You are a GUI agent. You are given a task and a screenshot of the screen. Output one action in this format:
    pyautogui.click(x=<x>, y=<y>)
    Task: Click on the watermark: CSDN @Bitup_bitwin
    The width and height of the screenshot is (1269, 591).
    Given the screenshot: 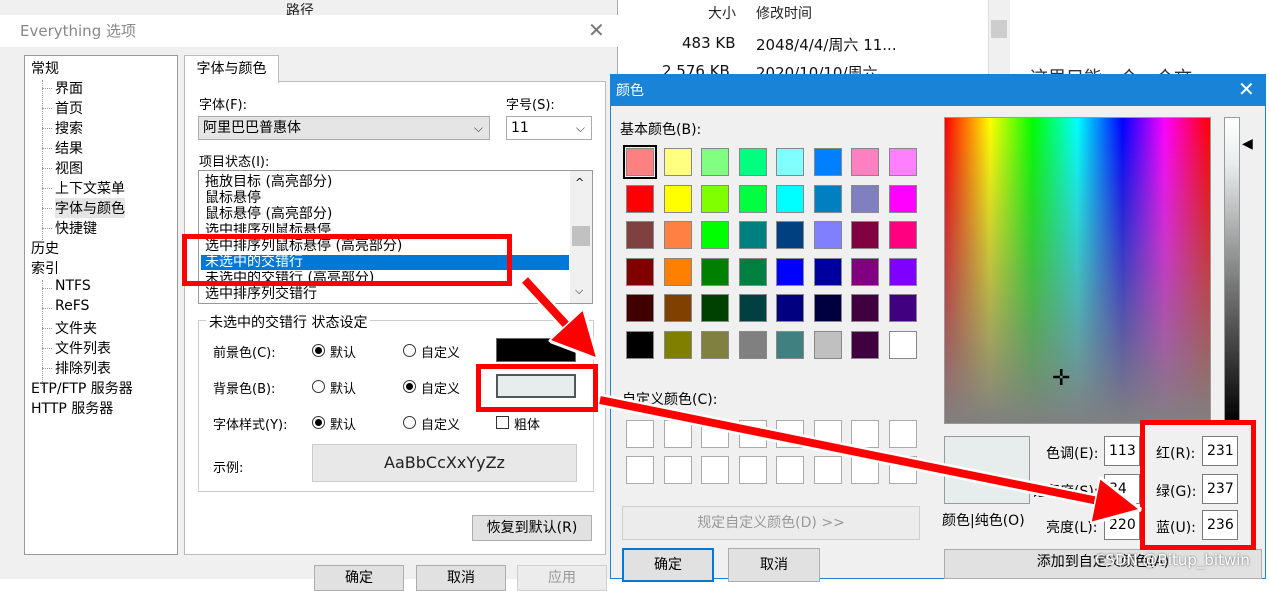 What is the action you would take?
    pyautogui.click(x=1172, y=560)
    